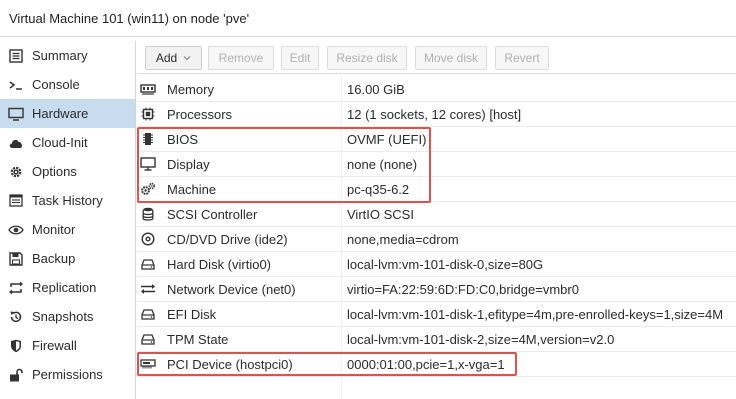  I want to click on sidebar-item-hardware: Hardware, so click(67, 113).